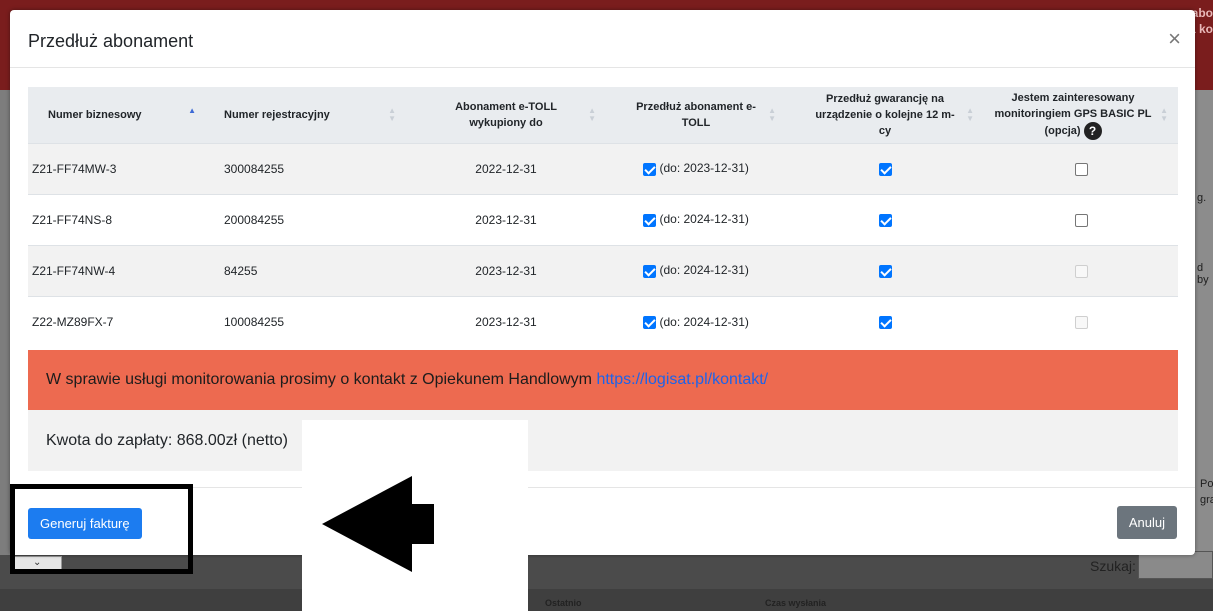 This screenshot has height=611, width=1213. Describe the element at coordinates (192, 110) in the screenshot. I see `sort-asc-icon: ▲` at that location.